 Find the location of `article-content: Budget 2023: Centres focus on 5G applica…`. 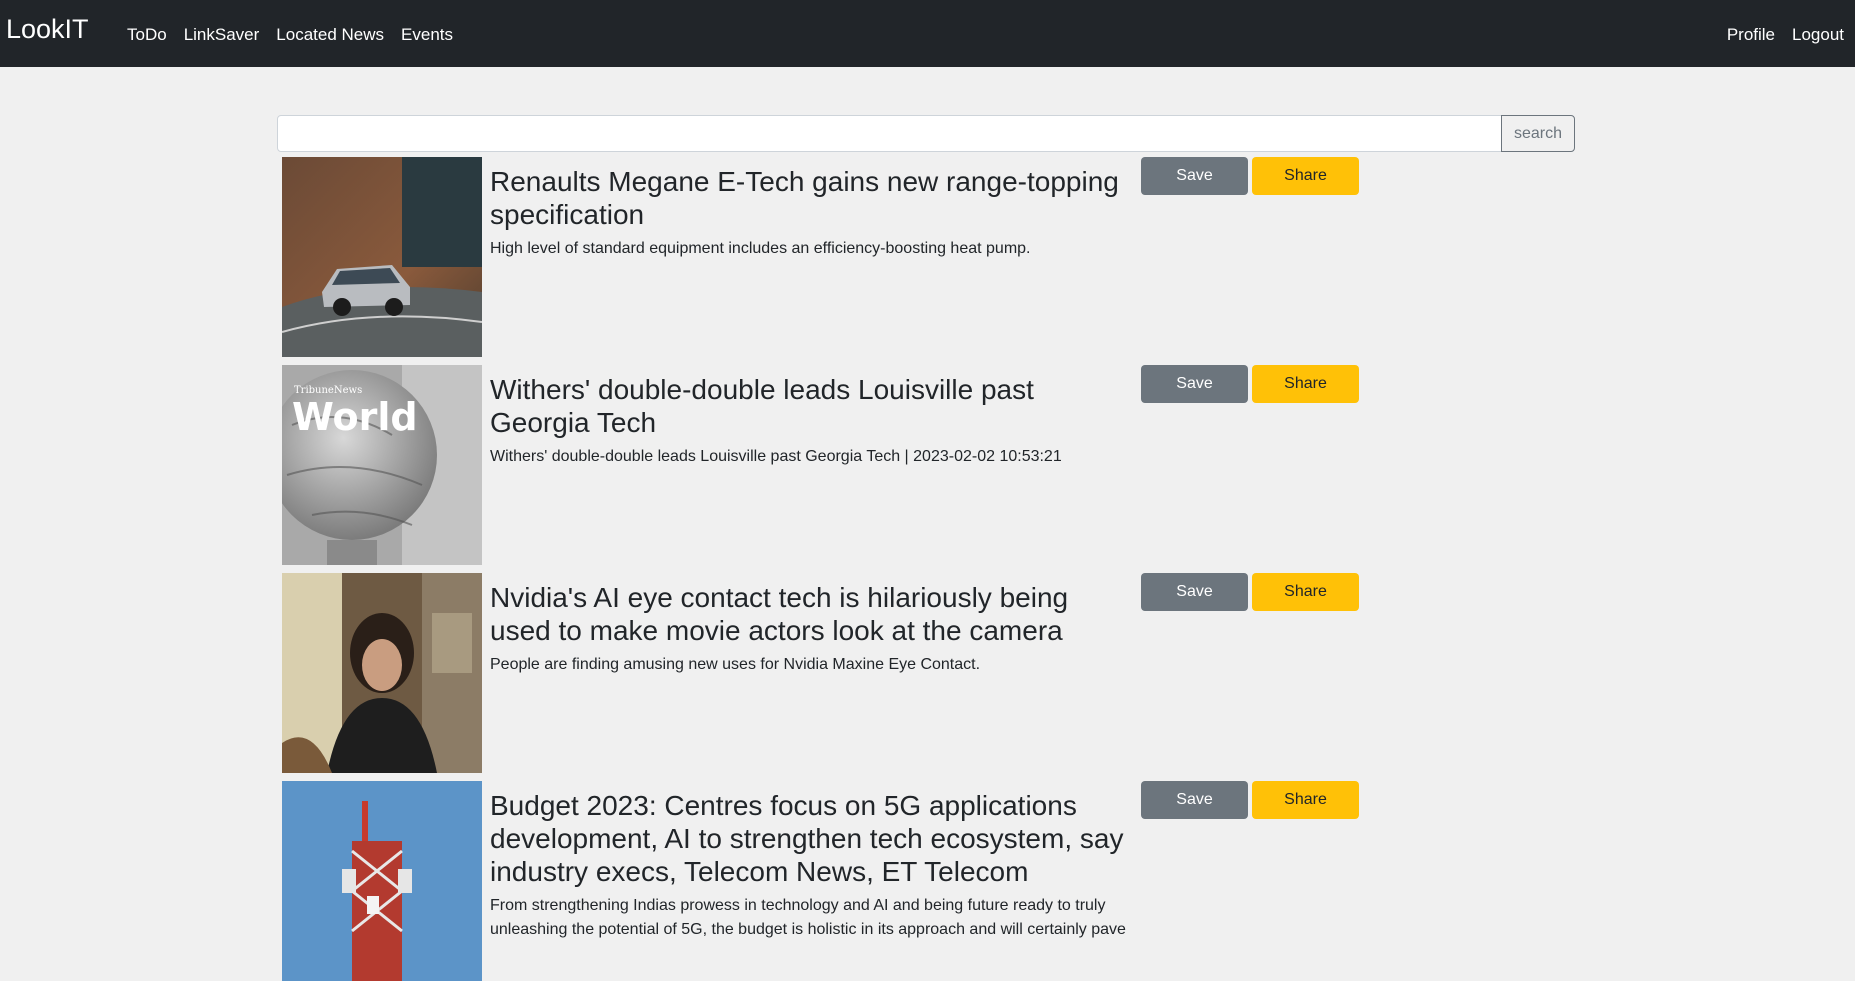

article-content: Budget 2023: Centres focus on 5G applica… is located at coordinates (810, 865).